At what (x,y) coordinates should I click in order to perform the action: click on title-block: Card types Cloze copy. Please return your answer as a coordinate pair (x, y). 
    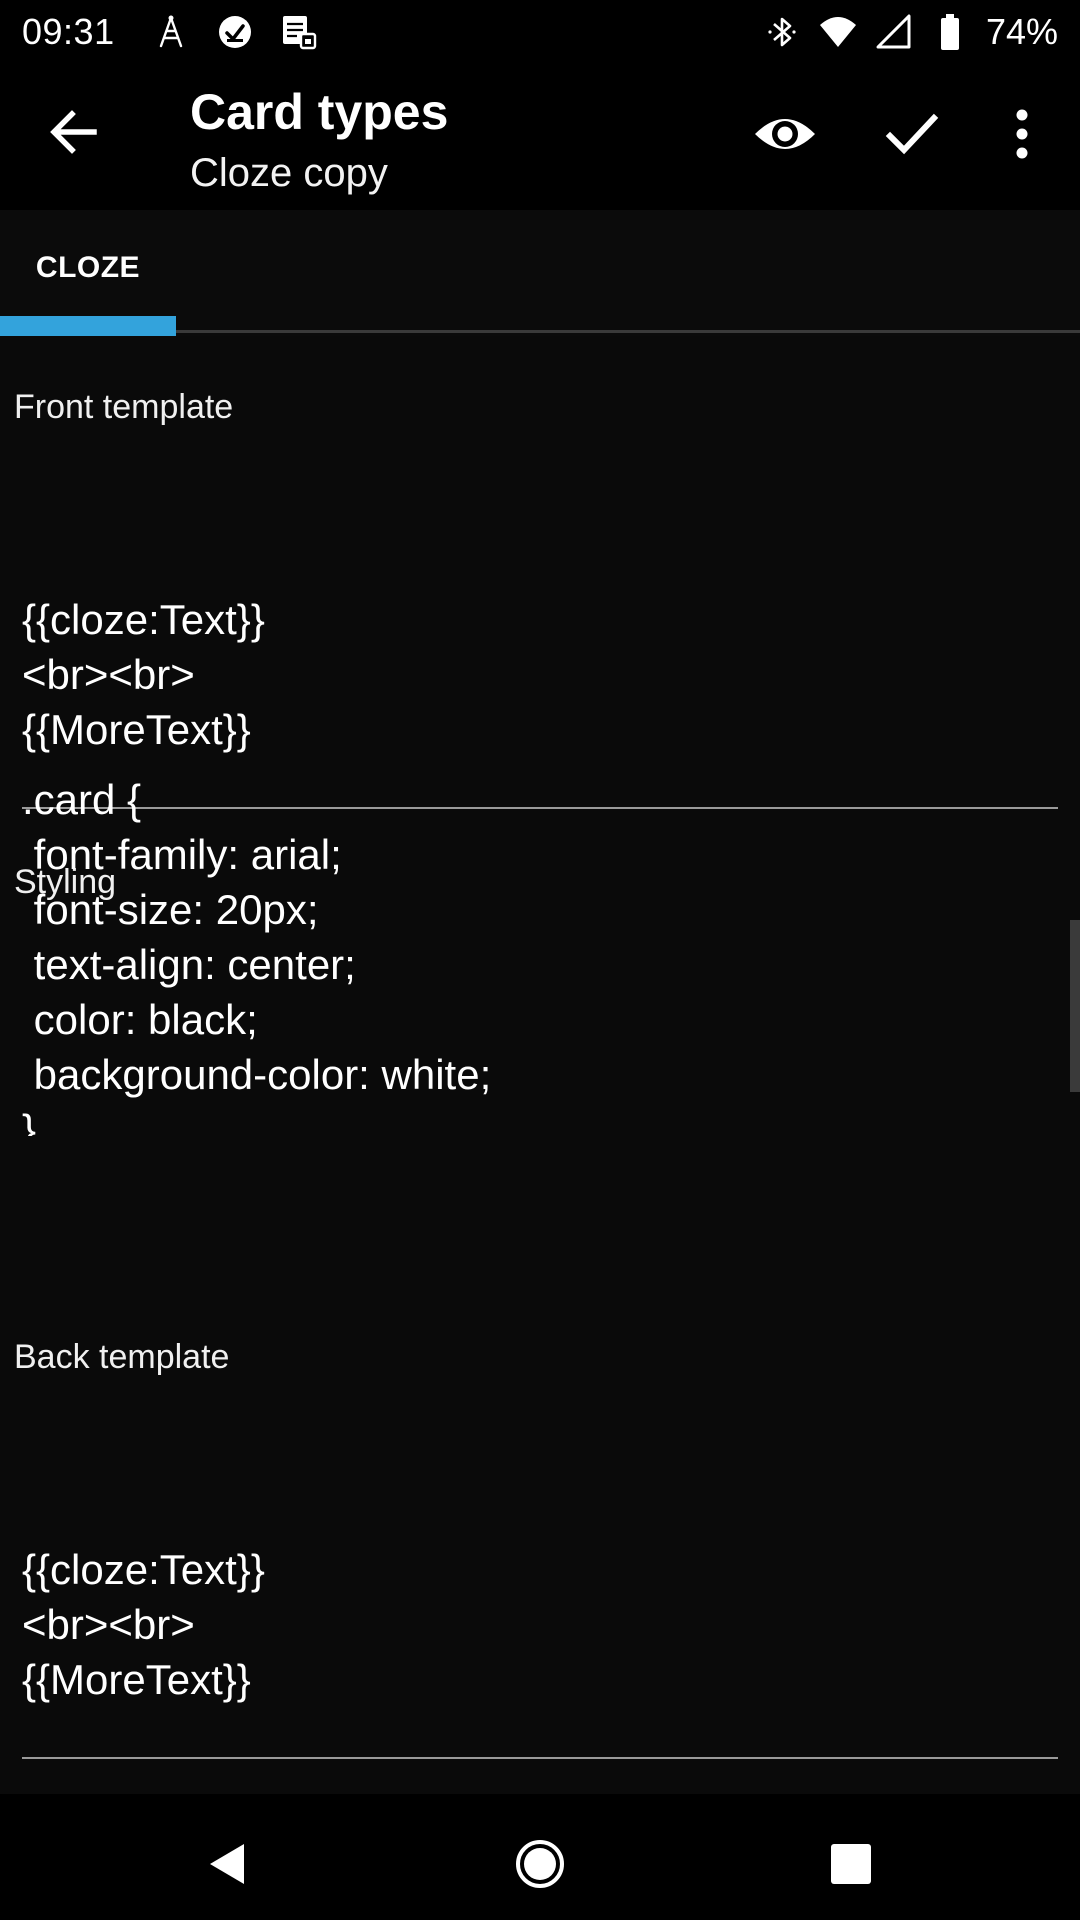
    Looking at the image, I should click on (319, 141).